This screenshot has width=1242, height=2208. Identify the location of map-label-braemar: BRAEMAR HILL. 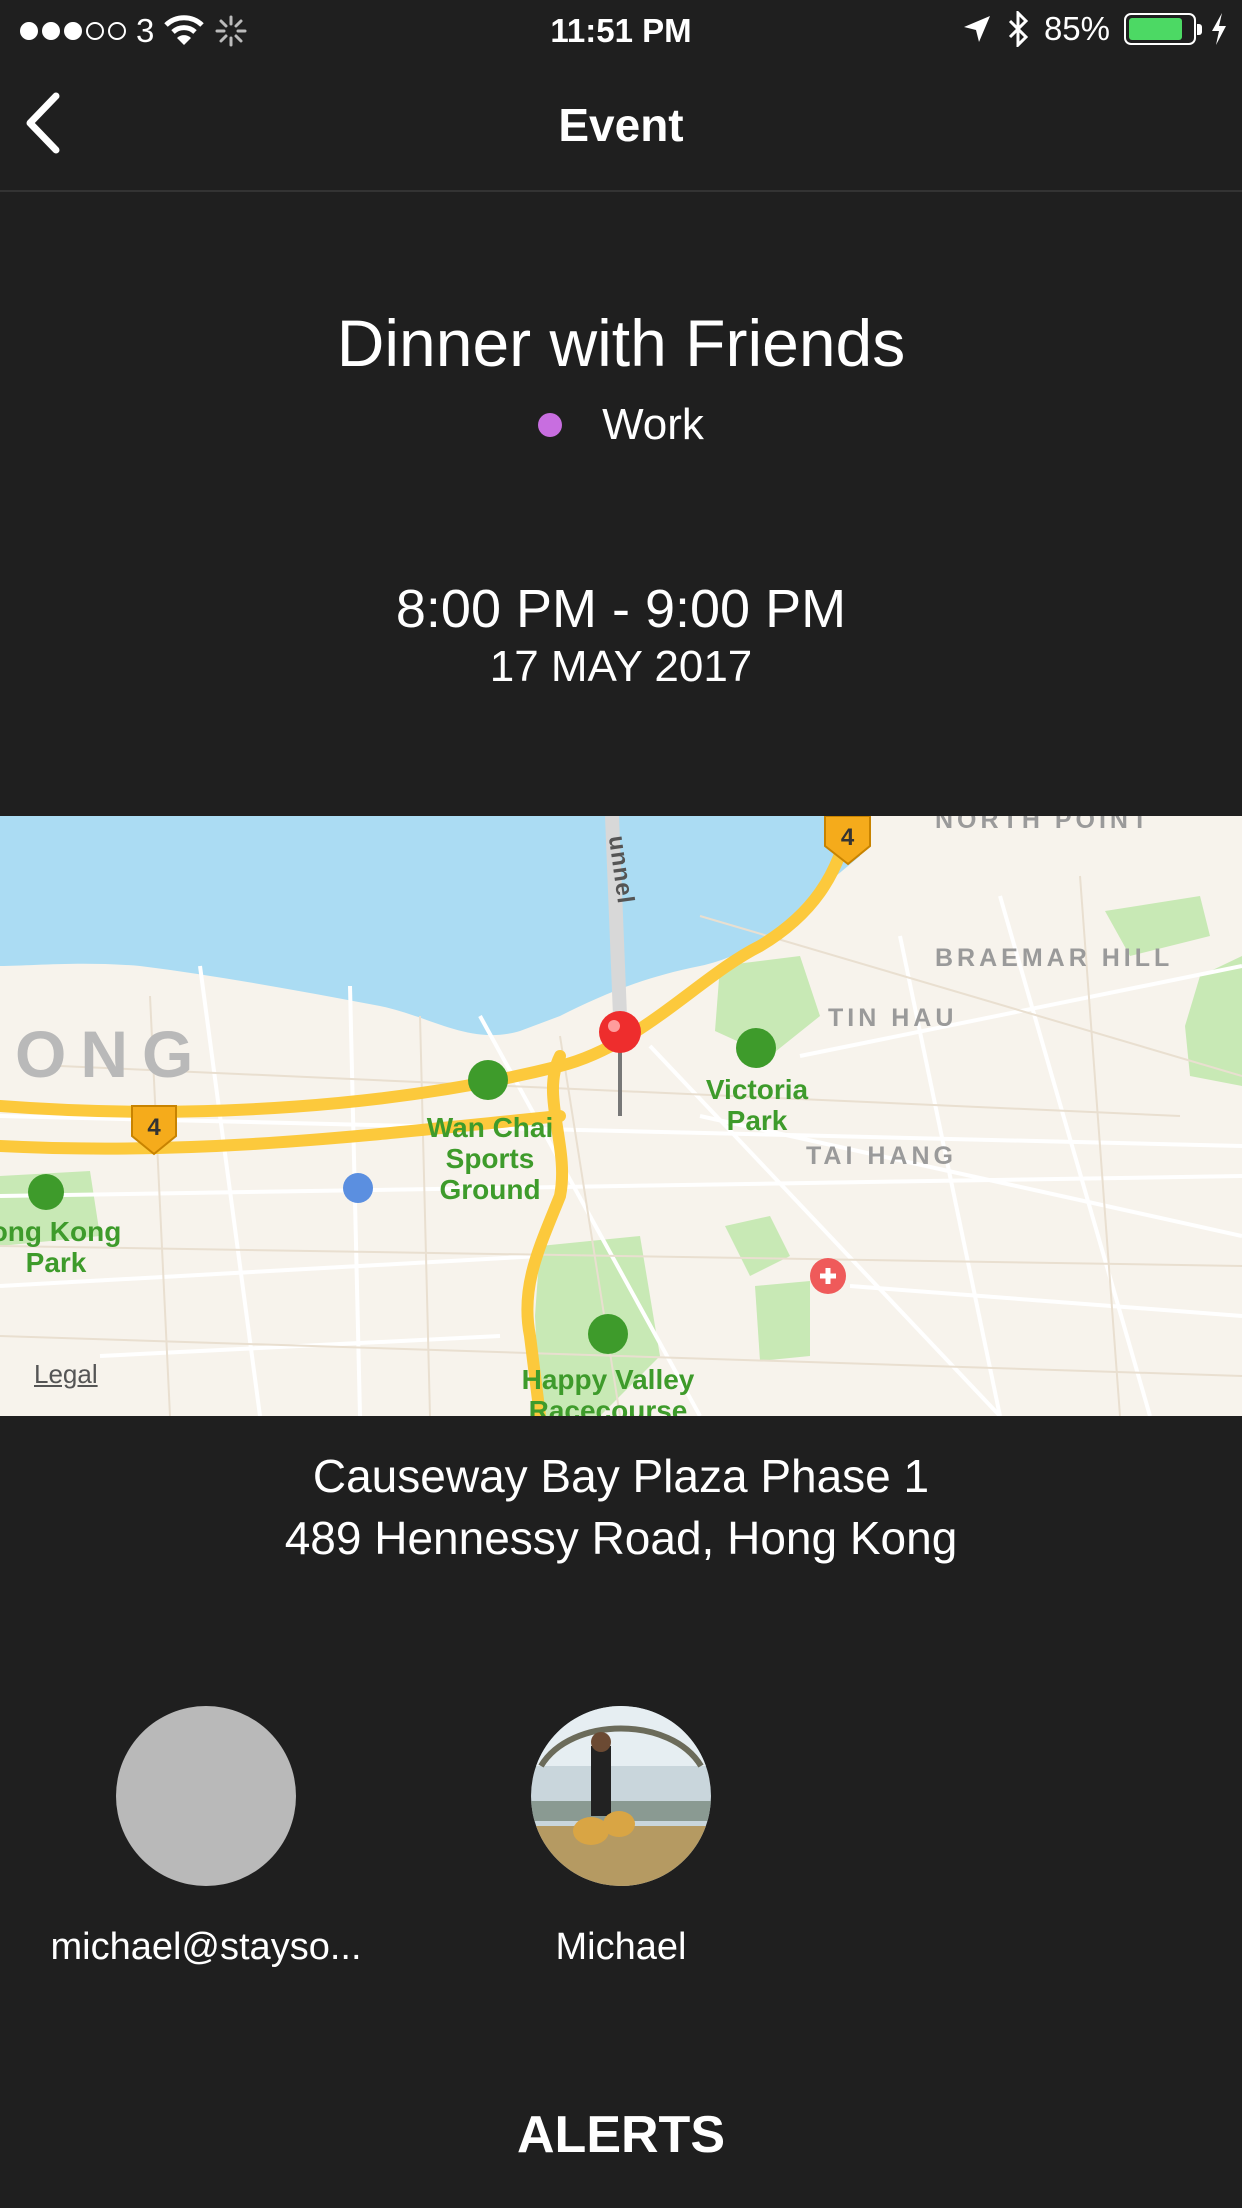
(1054, 958).